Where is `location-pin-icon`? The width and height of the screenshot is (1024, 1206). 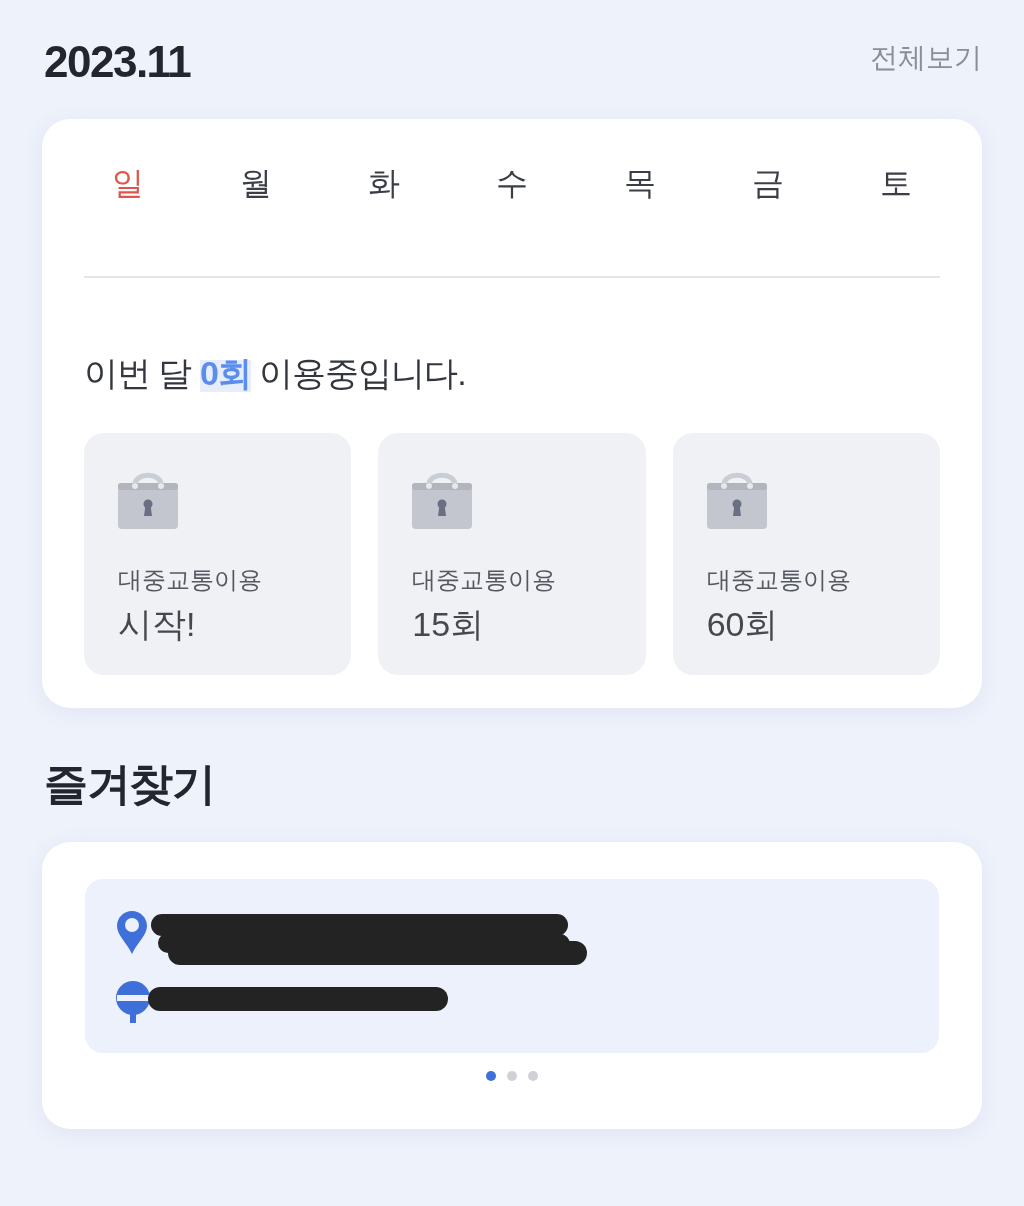
location-pin-icon is located at coordinates (132, 932).